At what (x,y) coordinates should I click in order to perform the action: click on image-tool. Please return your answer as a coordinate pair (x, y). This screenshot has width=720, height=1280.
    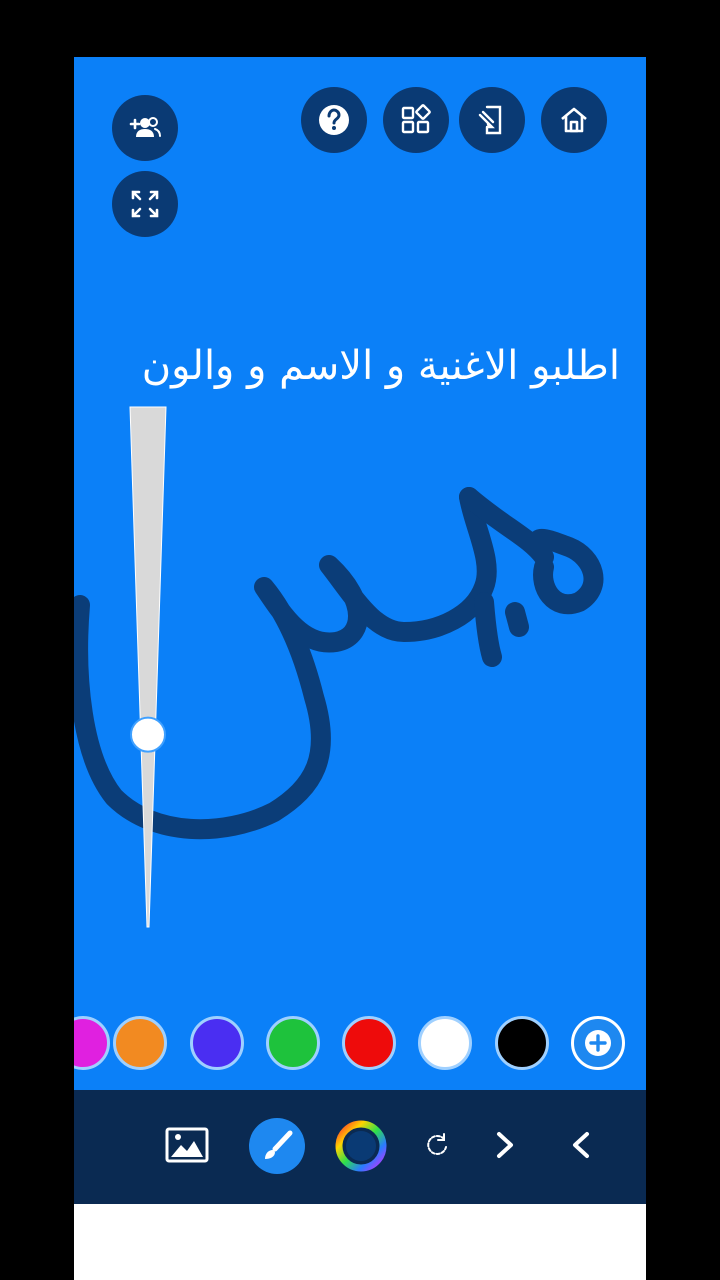
    Looking at the image, I should click on (187, 1145).